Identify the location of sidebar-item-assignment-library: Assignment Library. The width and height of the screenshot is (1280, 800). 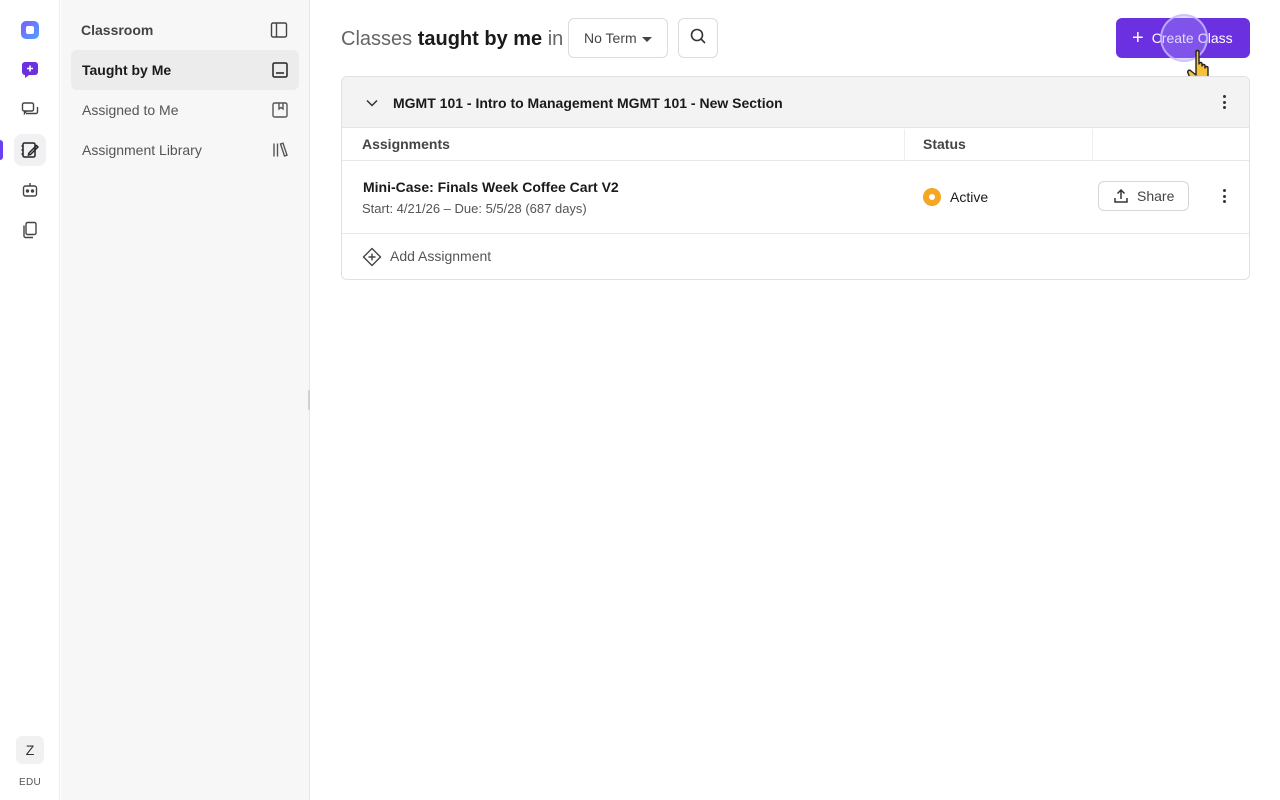
(185, 150).